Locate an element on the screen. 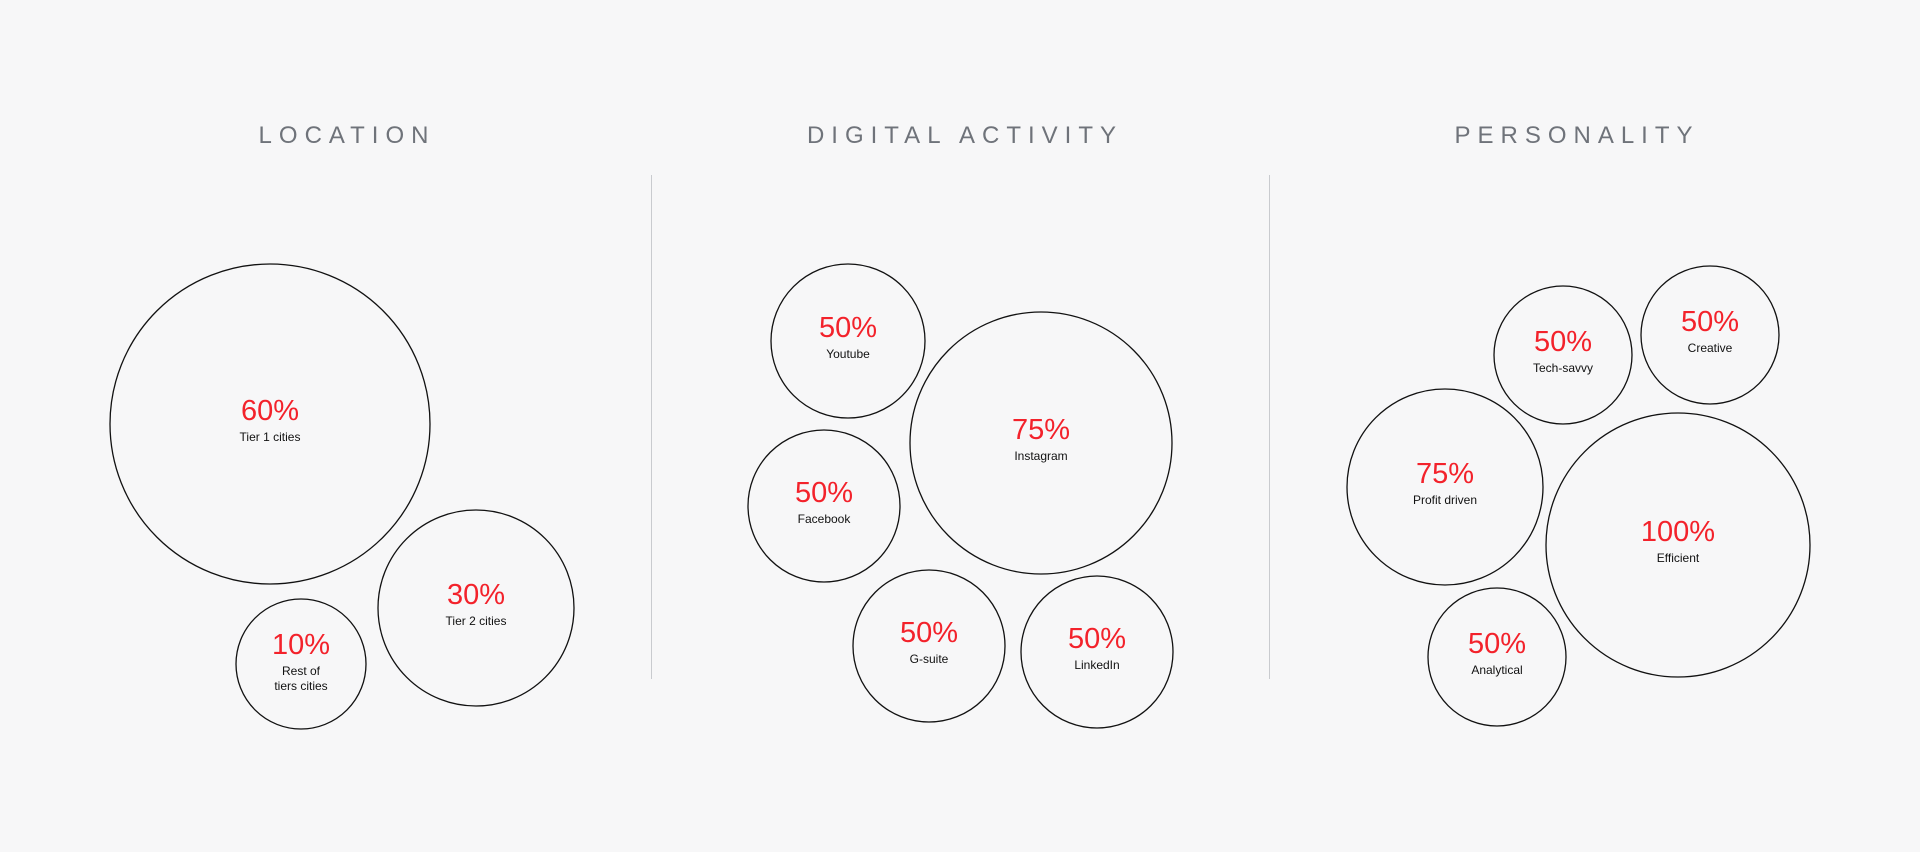  personality-profit-driven-bubble: 75% Profit driven is located at coordinates (1445, 487).